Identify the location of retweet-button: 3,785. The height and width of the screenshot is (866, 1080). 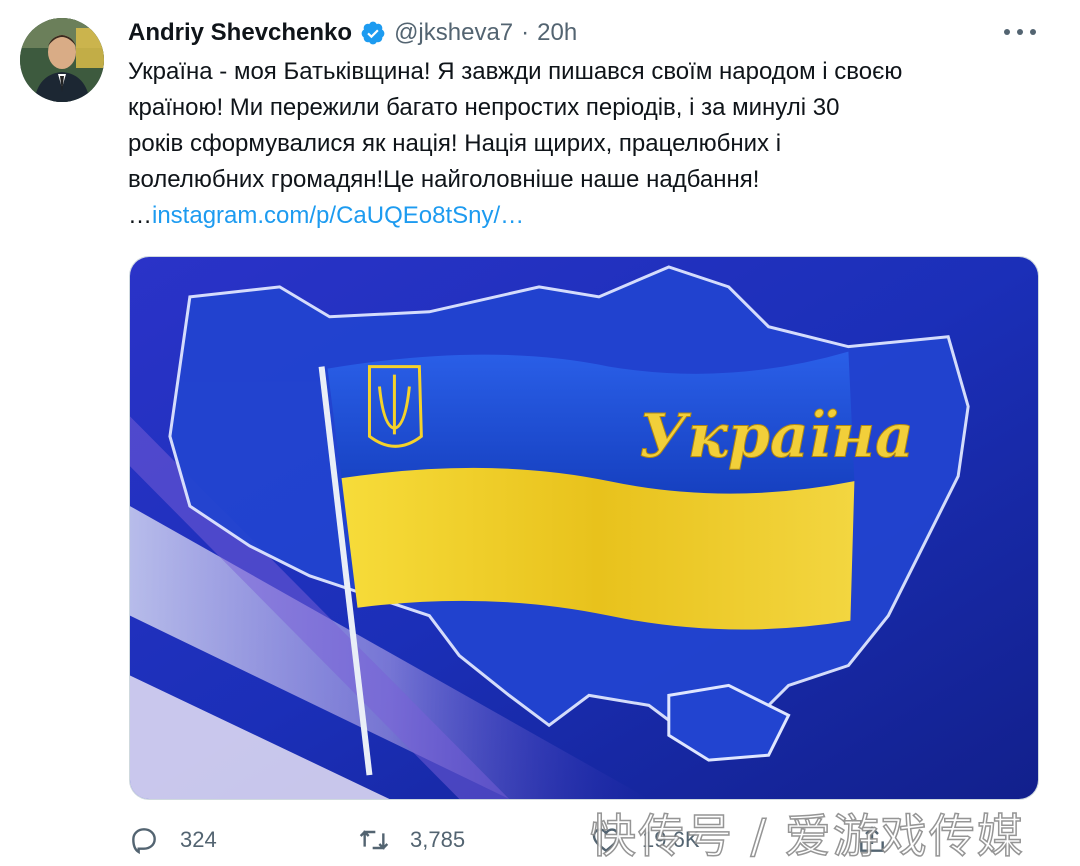
(411, 840).